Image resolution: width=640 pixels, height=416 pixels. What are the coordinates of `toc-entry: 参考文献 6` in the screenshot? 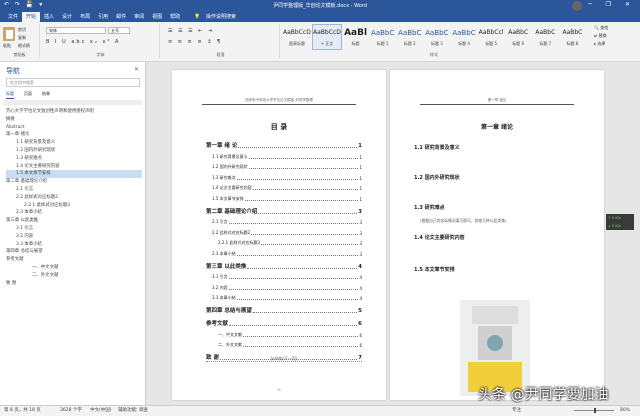 It's located at (284, 320).